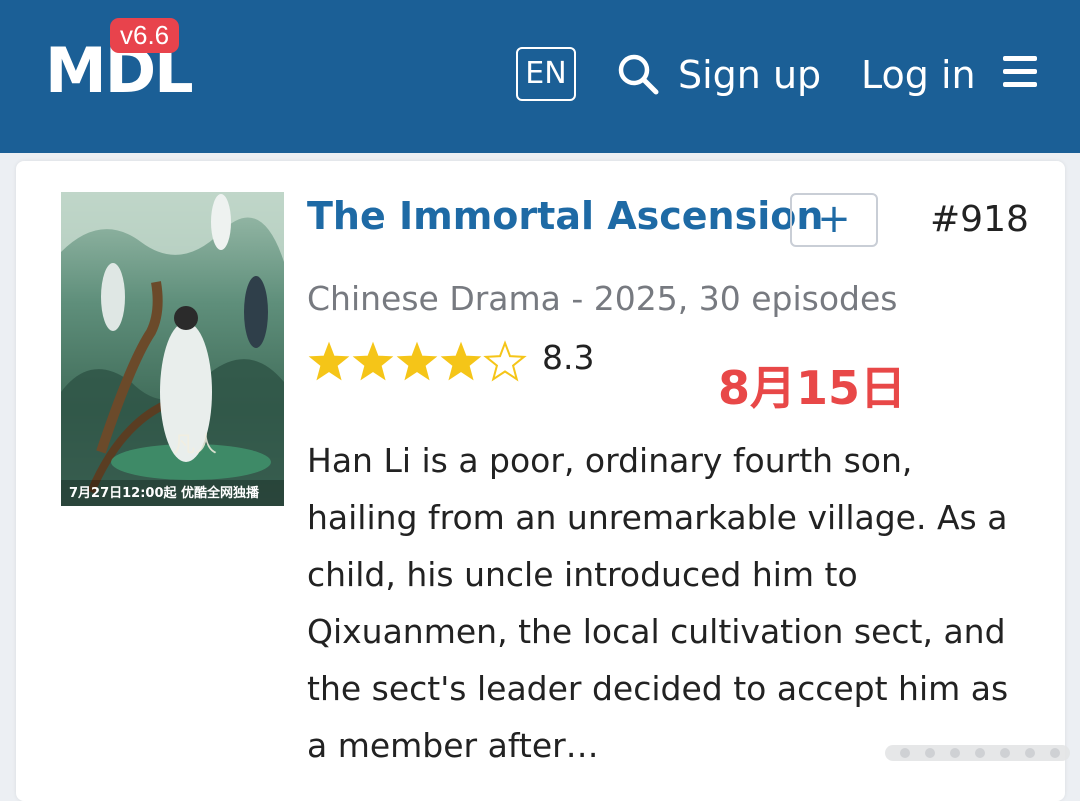 This screenshot has height=801, width=1080. Describe the element at coordinates (195, 445) in the screenshot. I see `svg-text: 凡人` at that location.